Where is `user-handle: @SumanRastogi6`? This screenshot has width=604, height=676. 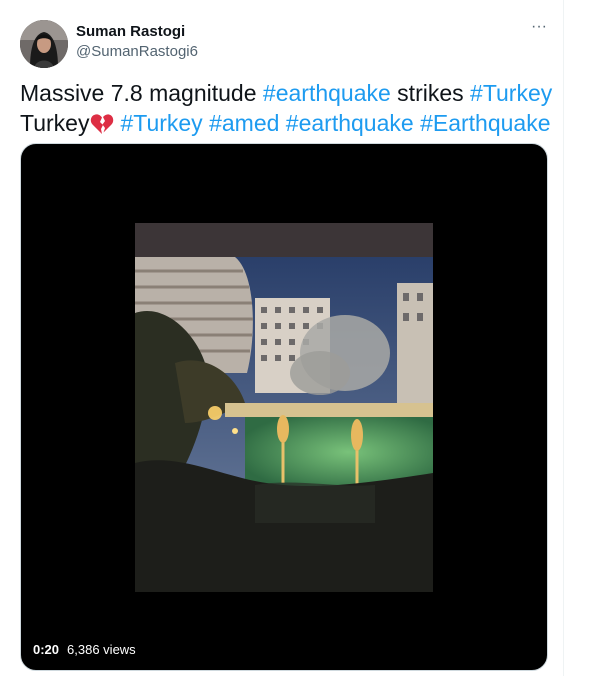 user-handle: @SumanRastogi6 is located at coordinates (137, 52).